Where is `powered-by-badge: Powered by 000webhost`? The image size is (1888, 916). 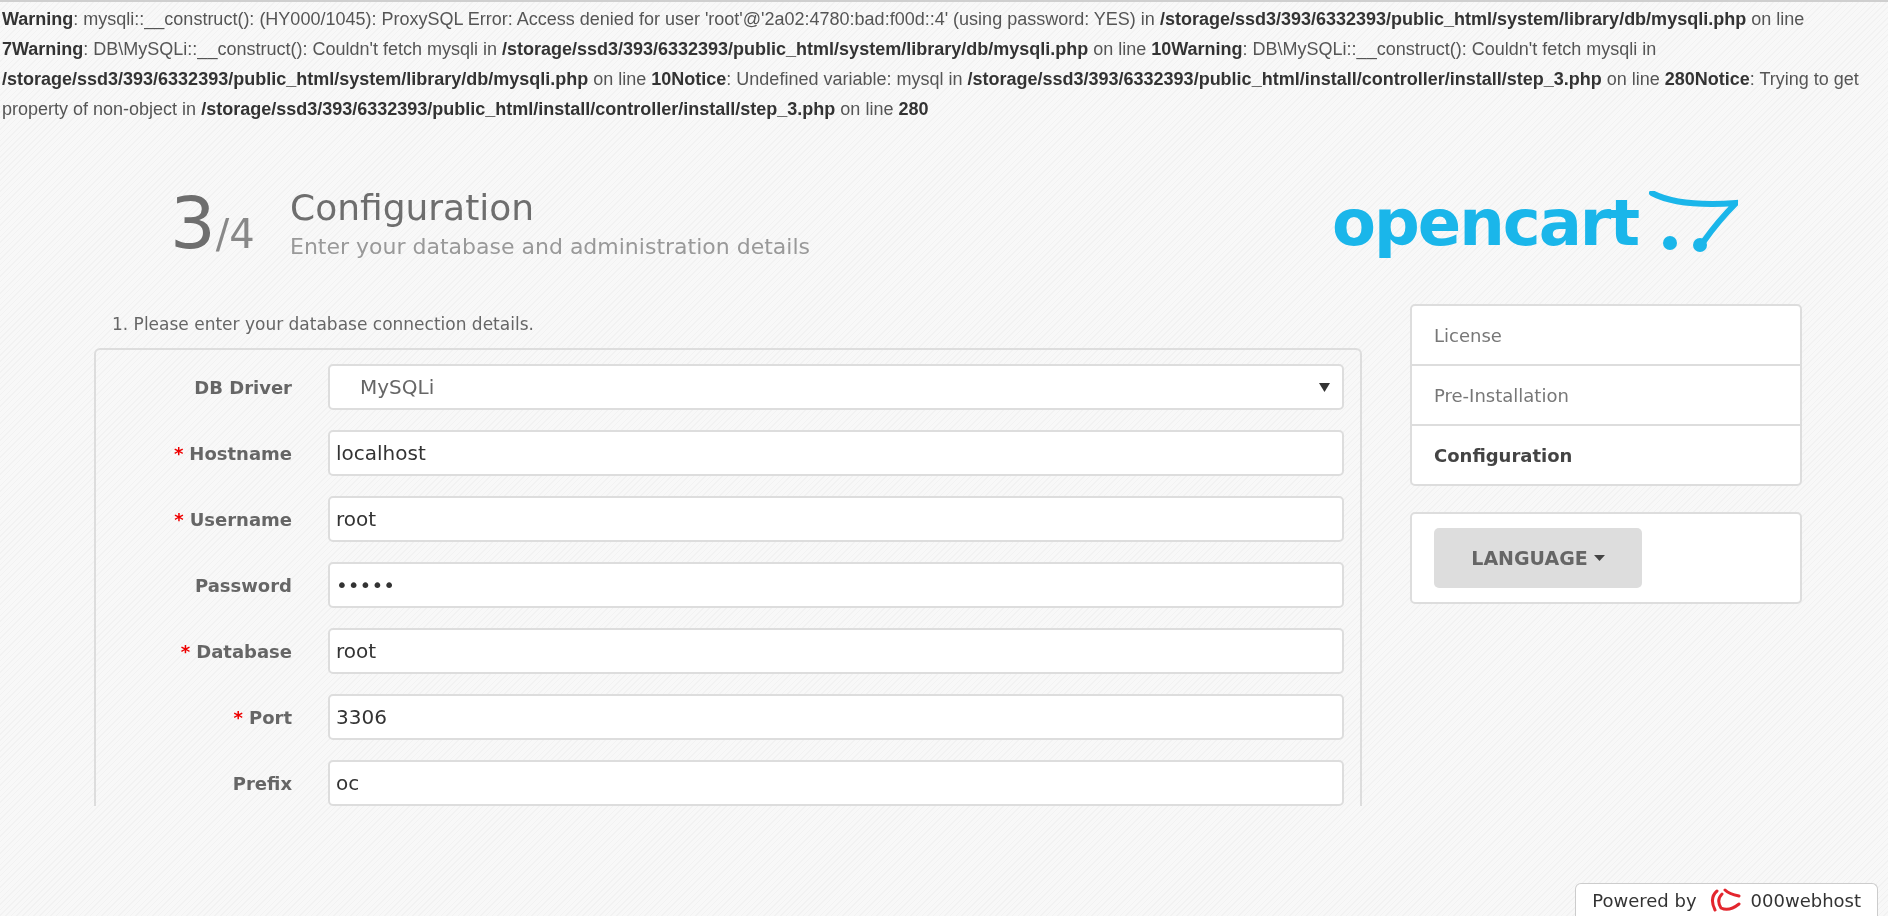
powered-by-badge: Powered by 000webhost is located at coordinates (1726, 899).